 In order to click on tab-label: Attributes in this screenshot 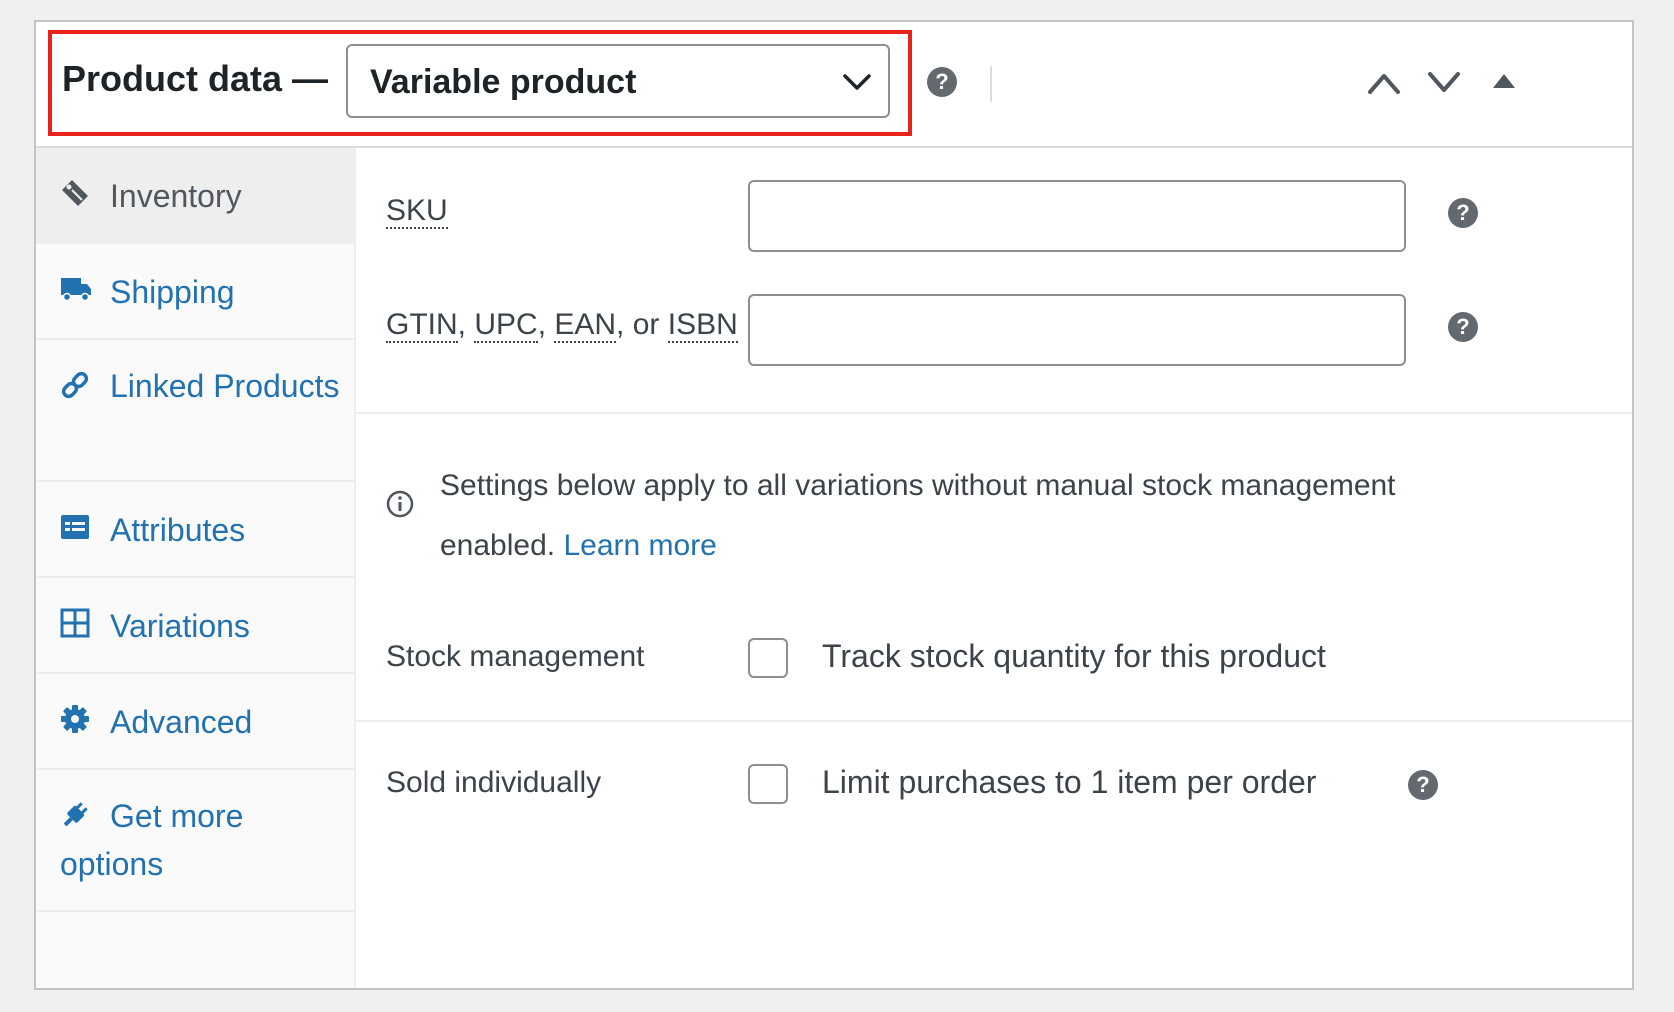, I will do `click(178, 530)`.